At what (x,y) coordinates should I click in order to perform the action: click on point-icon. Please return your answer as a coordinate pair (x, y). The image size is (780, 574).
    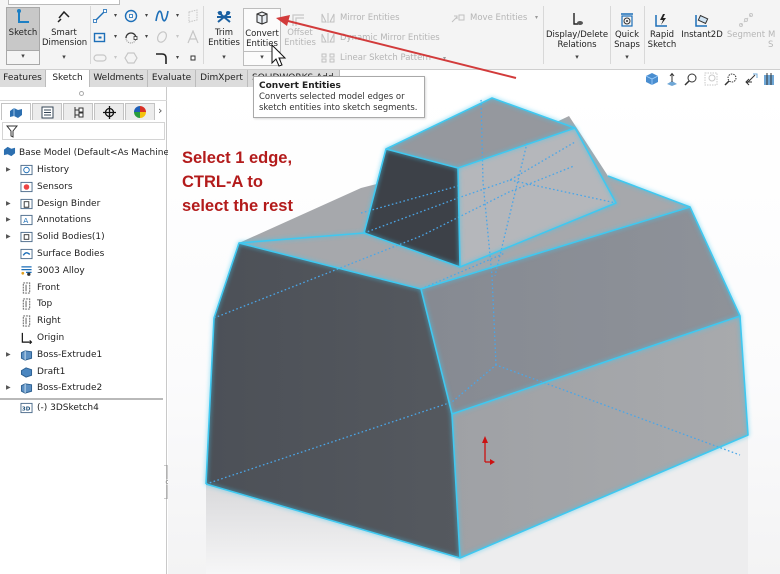
    Looking at the image, I should click on (193, 58).